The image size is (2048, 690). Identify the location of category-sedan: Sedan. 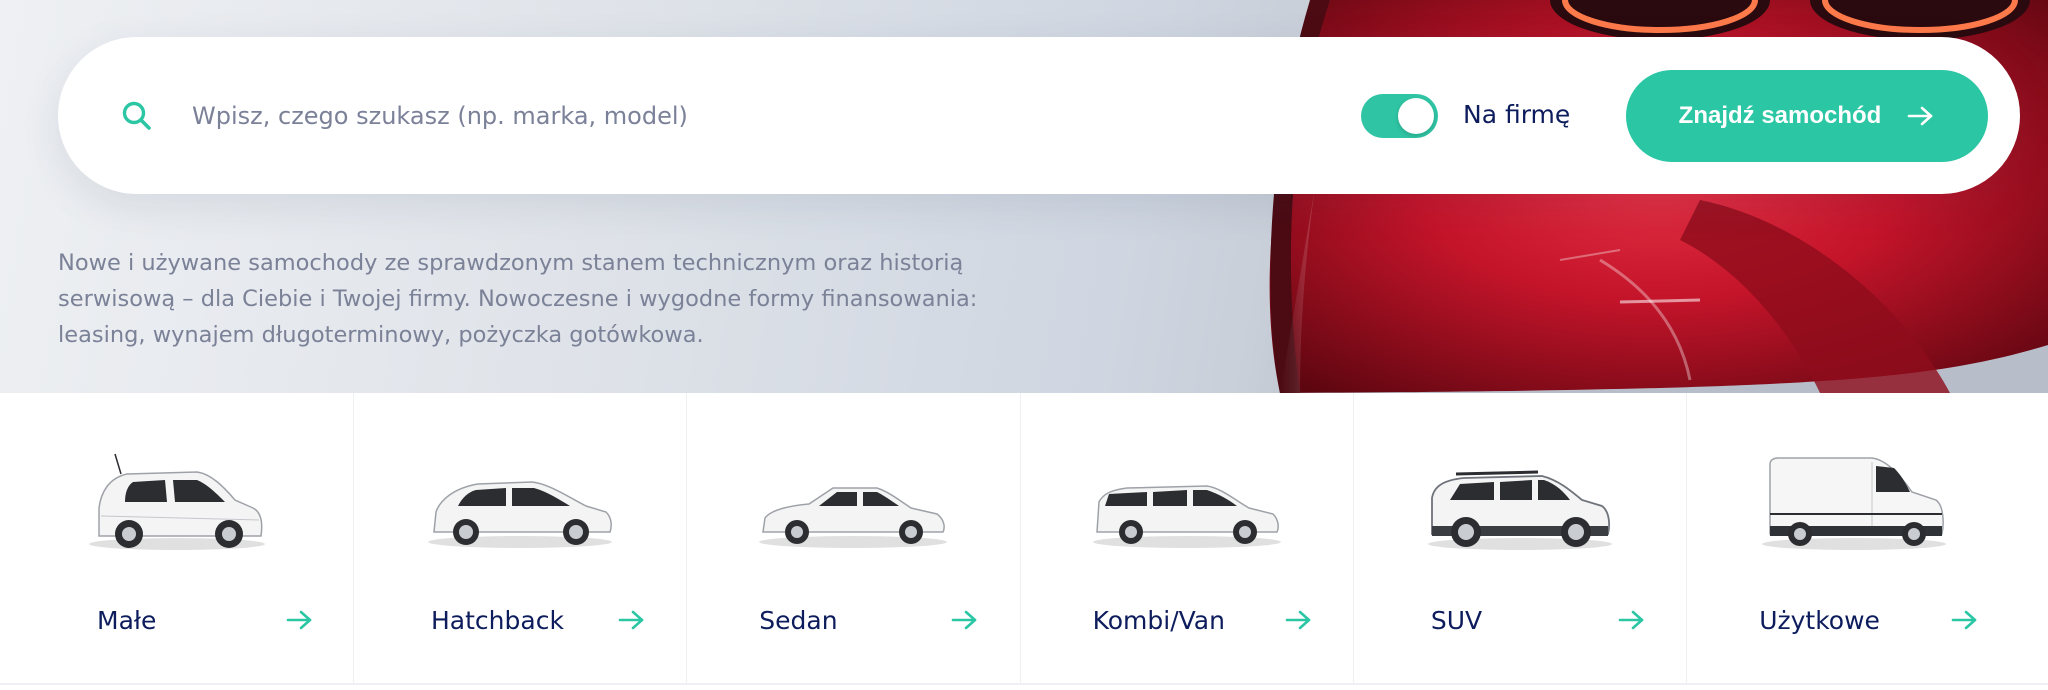
(854, 538).